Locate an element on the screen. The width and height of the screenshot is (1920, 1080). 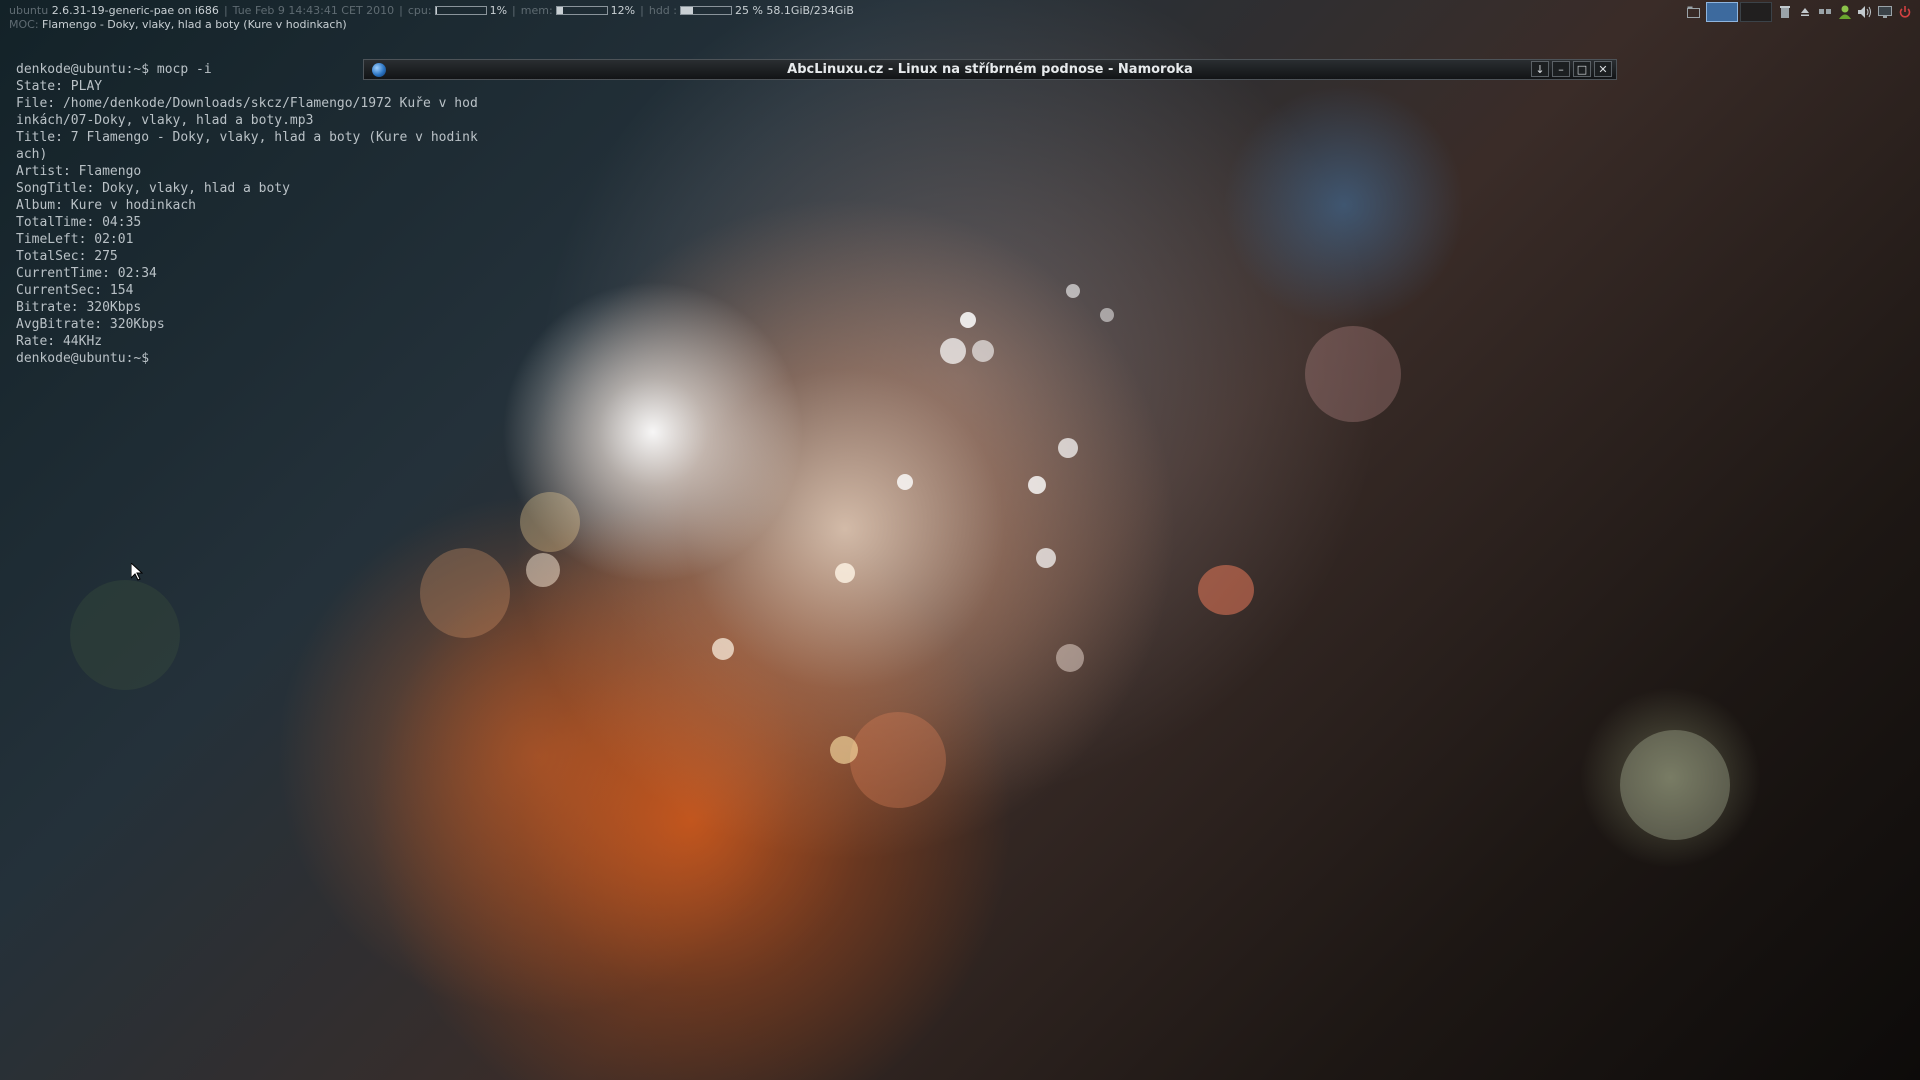
cpu-meter is located at coordinates (460, 10).